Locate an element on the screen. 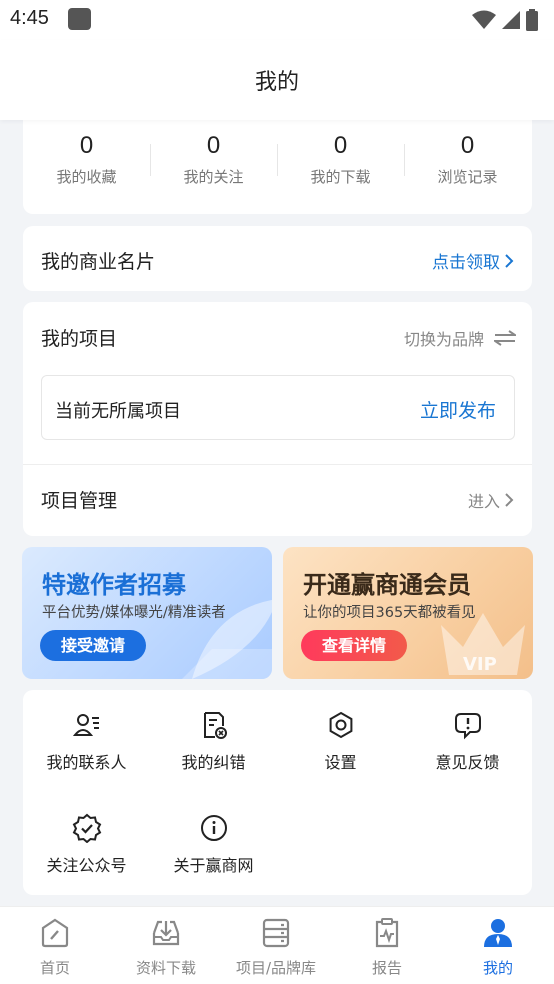  tool-label: 关于赢商网 is located at coordinates (213, 865).